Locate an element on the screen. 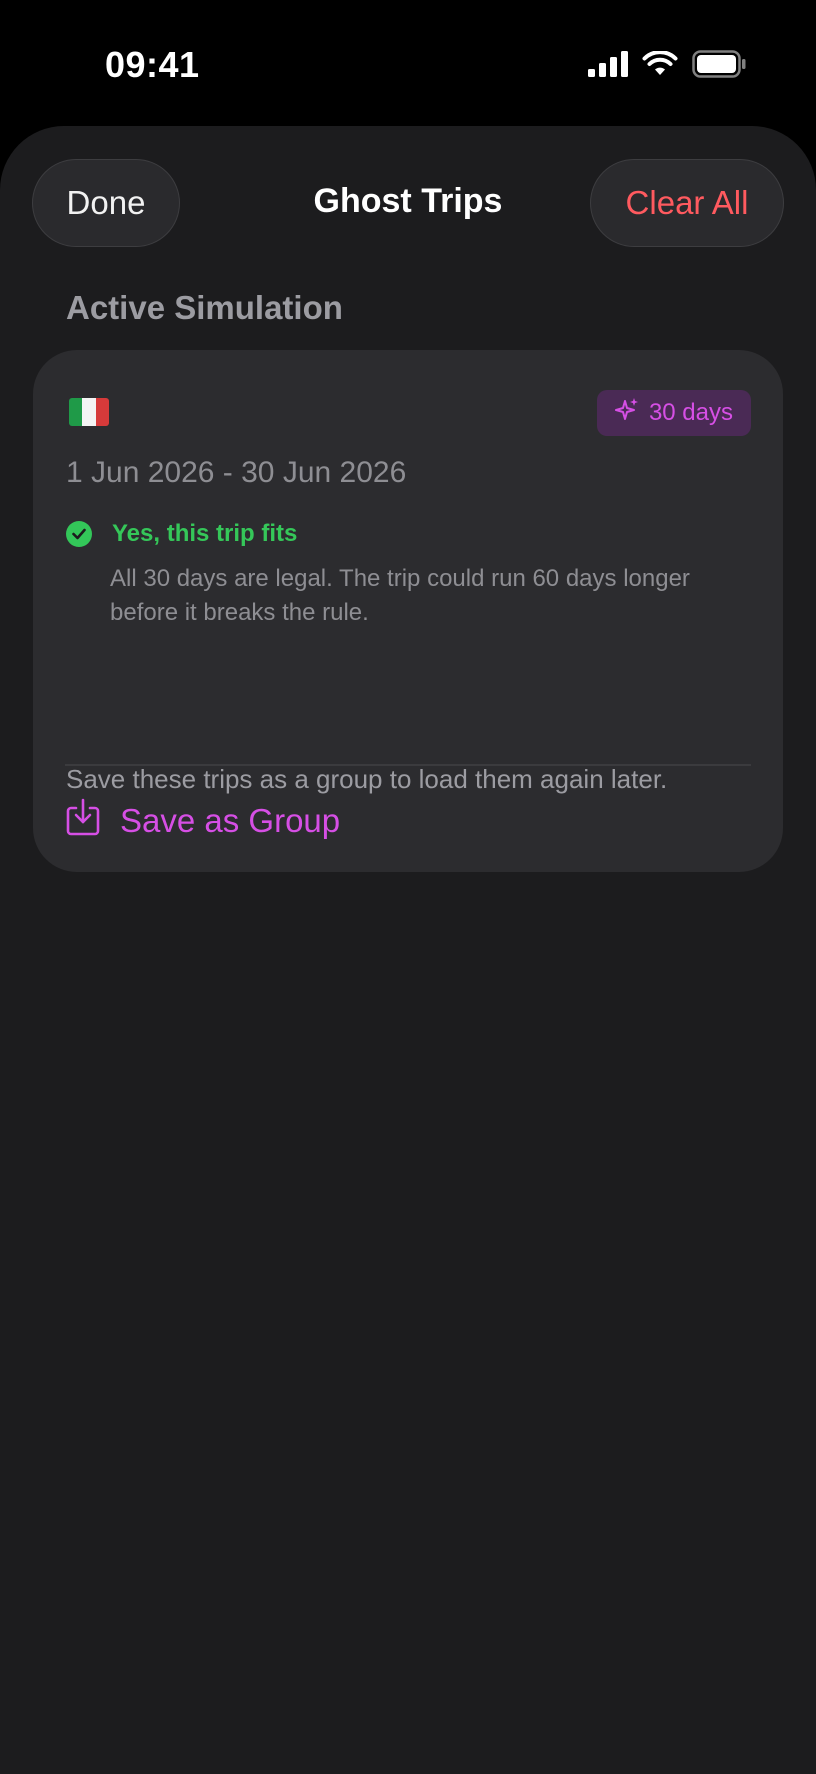 This screenshot has height=1774, width=816. fit-status-row: Yes, this trip fits is located at coordinates (181, 534).